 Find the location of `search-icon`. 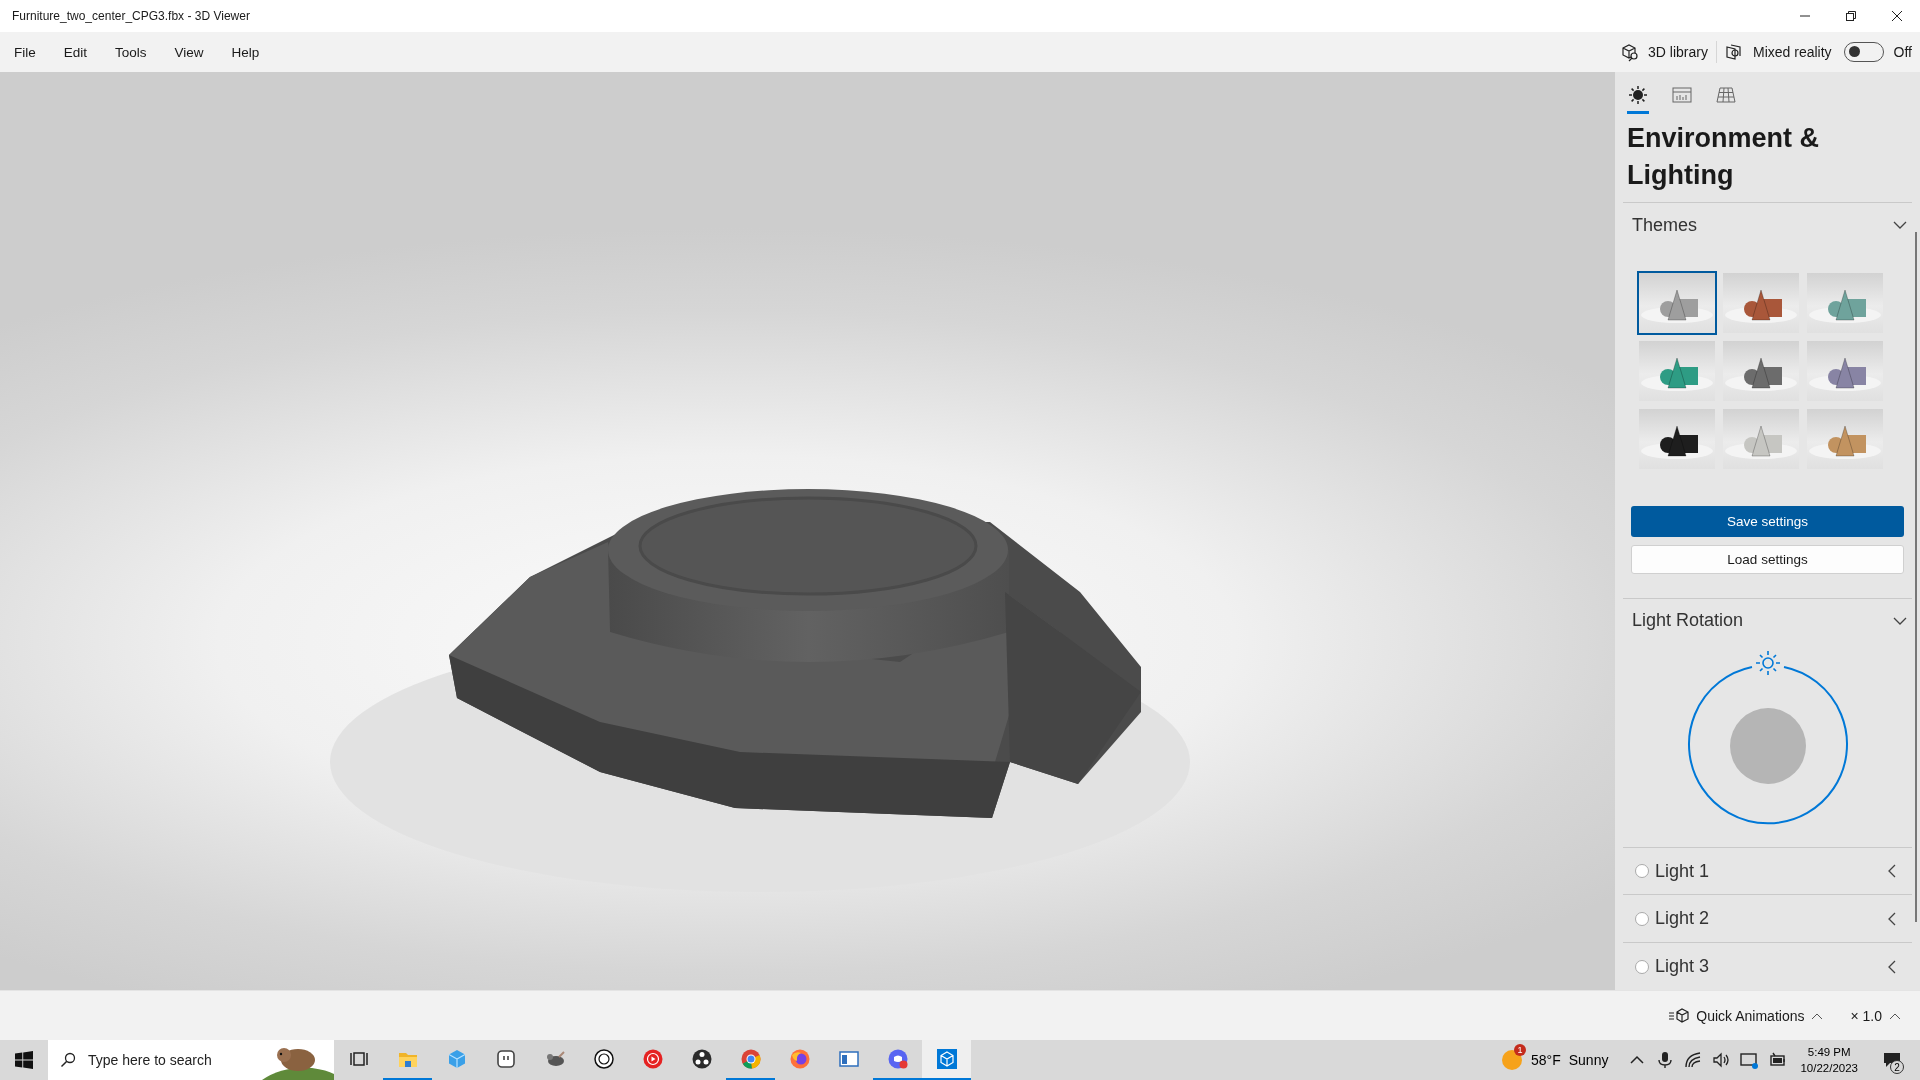

search-icon is located at coordinates (68, 1060).